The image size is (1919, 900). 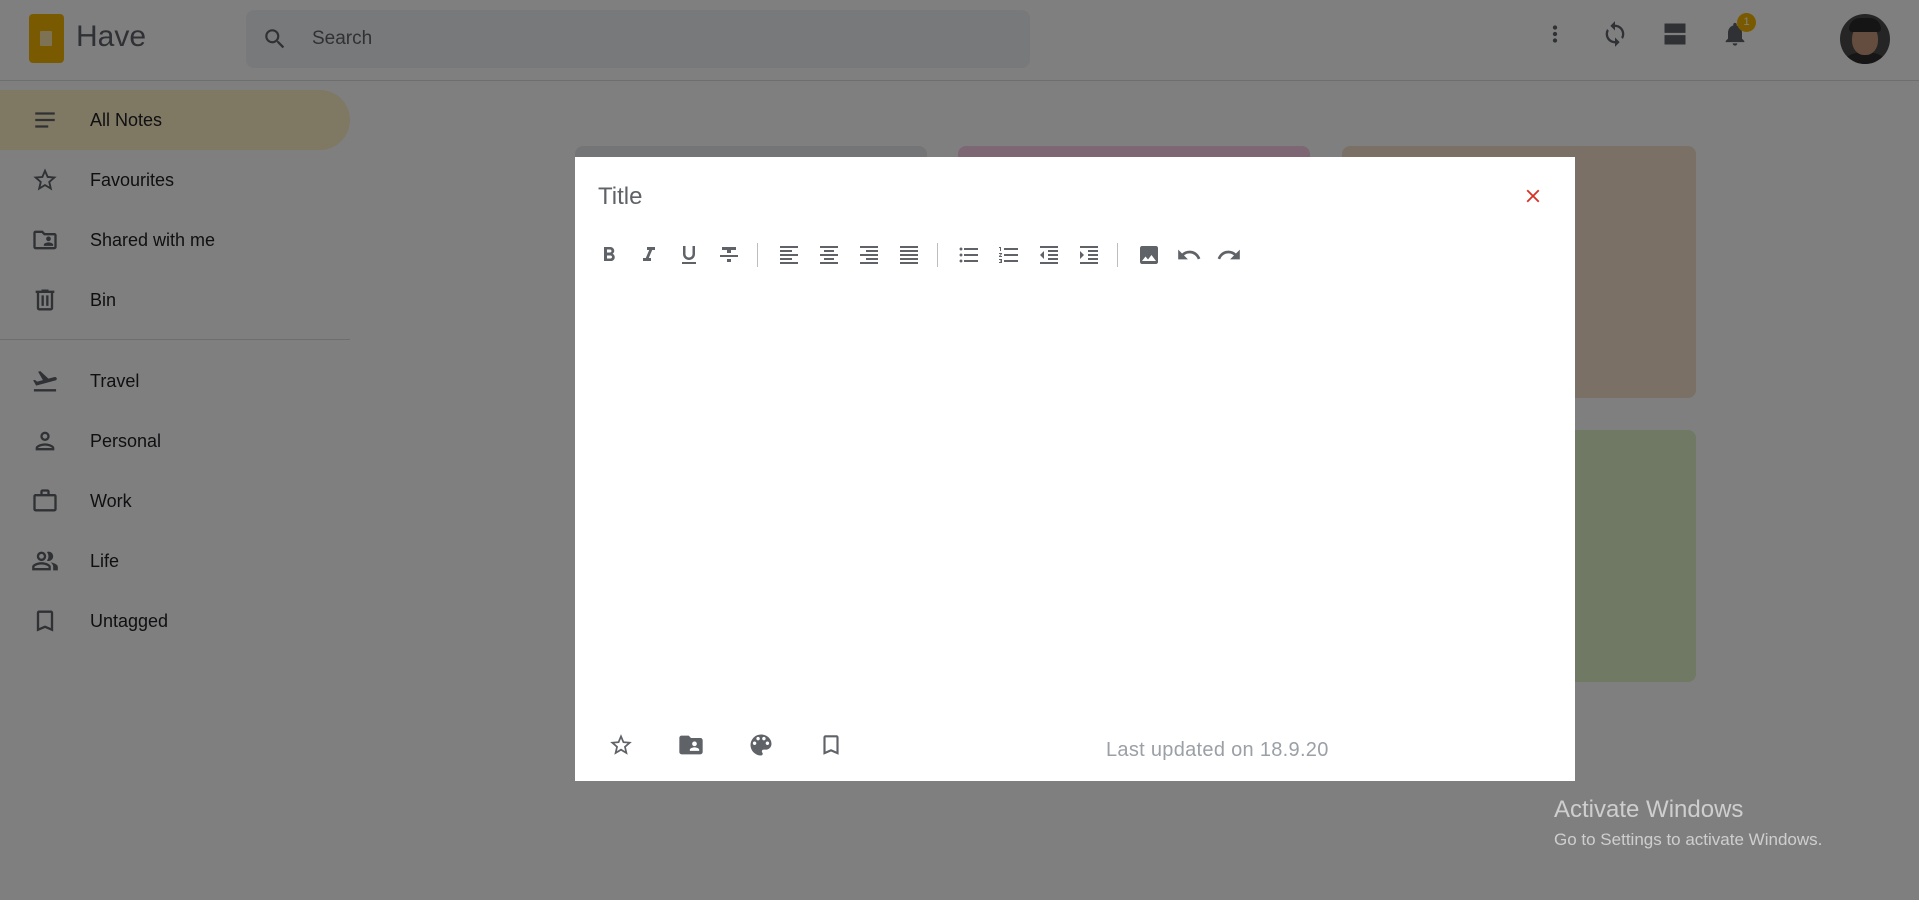 What do you see at coordinates (1189, 255) in the screenshot?
I see `undo-icon` at bounding box center [1189, 255].